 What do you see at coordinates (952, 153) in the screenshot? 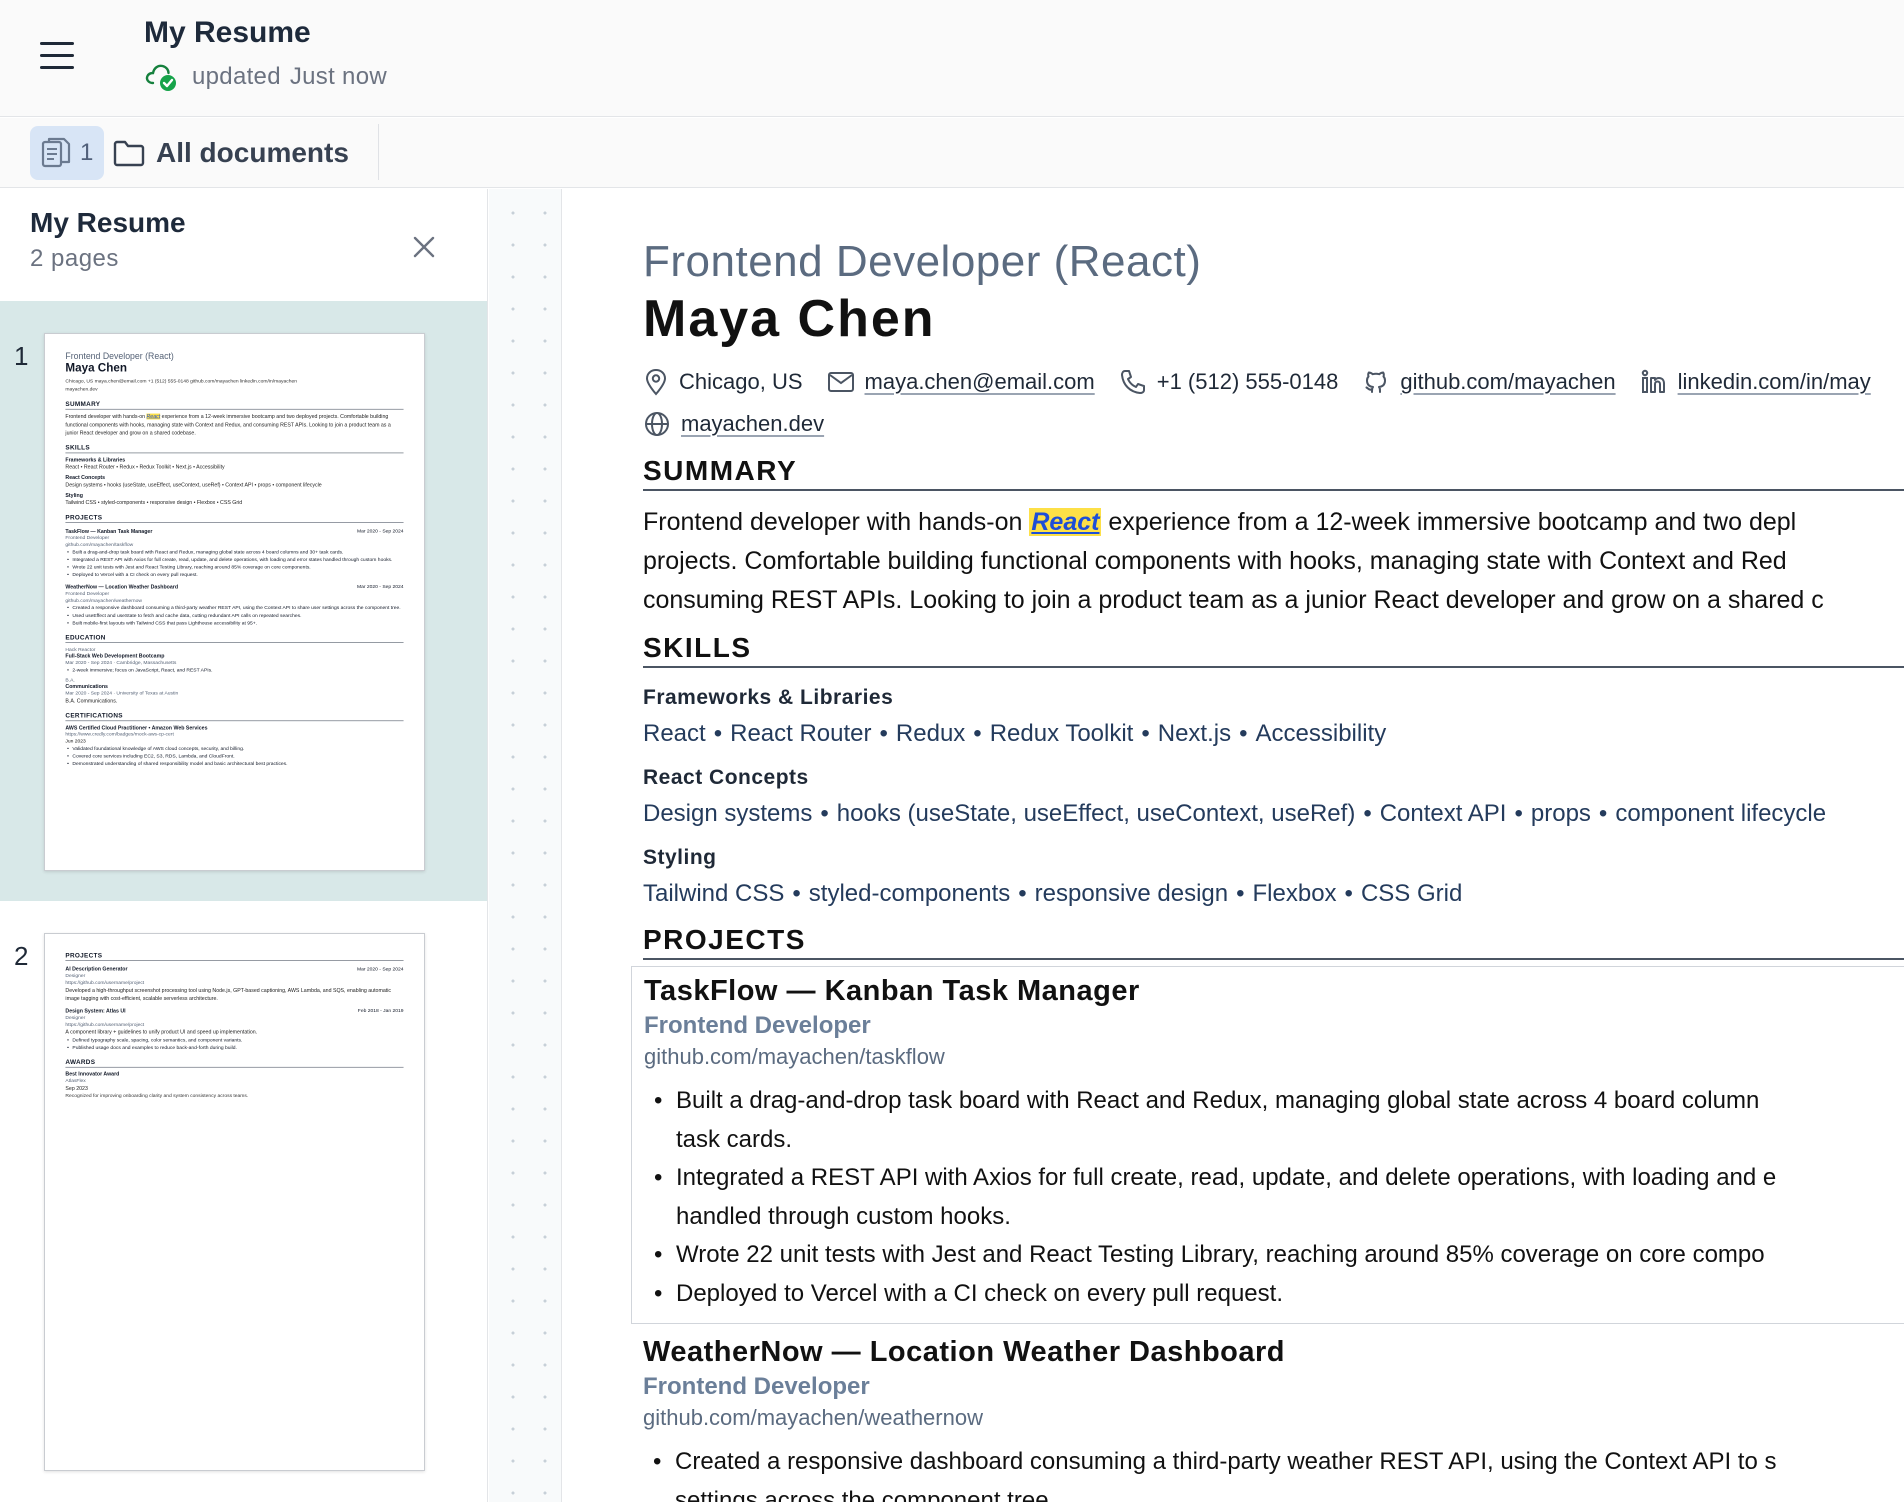
I see `toolbar: 1 All documents` at bounding box center [952, 153].